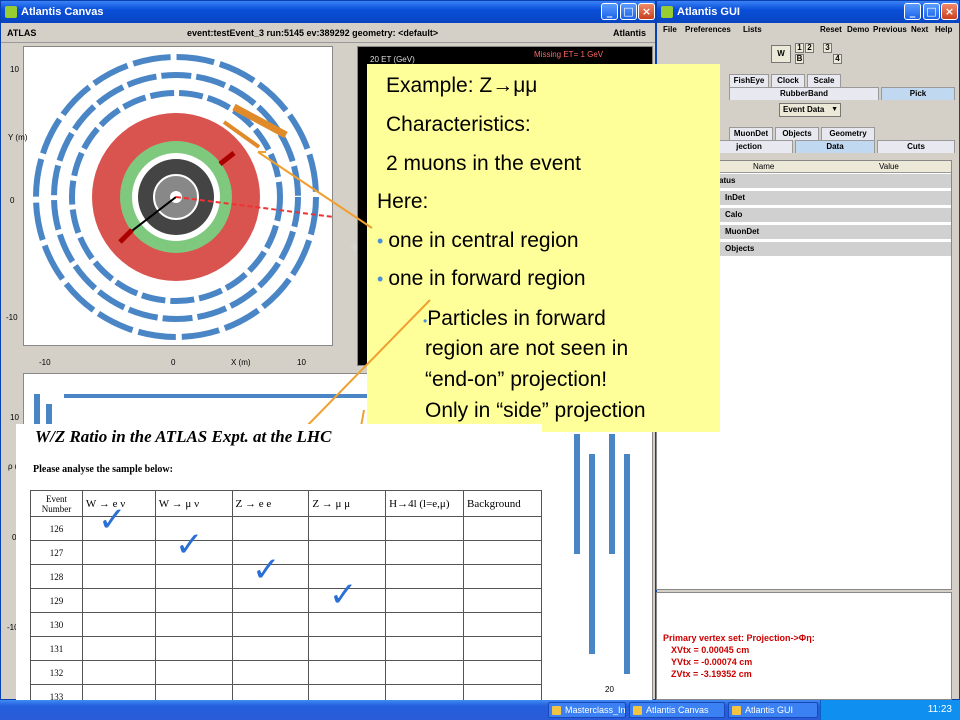 This screenshot has width=960, height=720. I want to click on table-row: 131, so click(286, 648).